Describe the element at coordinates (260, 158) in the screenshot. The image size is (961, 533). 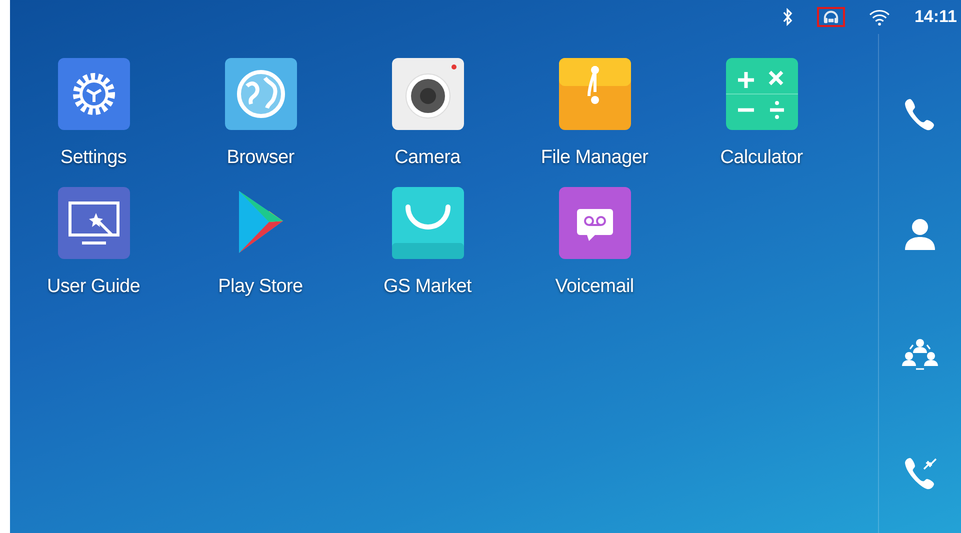
I see `app-label: Browser` at that location.